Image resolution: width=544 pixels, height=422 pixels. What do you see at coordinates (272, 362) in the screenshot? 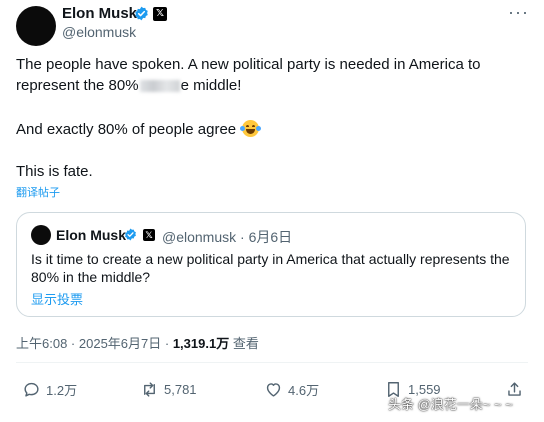
I see `divider` at bounding box center [272, 362].